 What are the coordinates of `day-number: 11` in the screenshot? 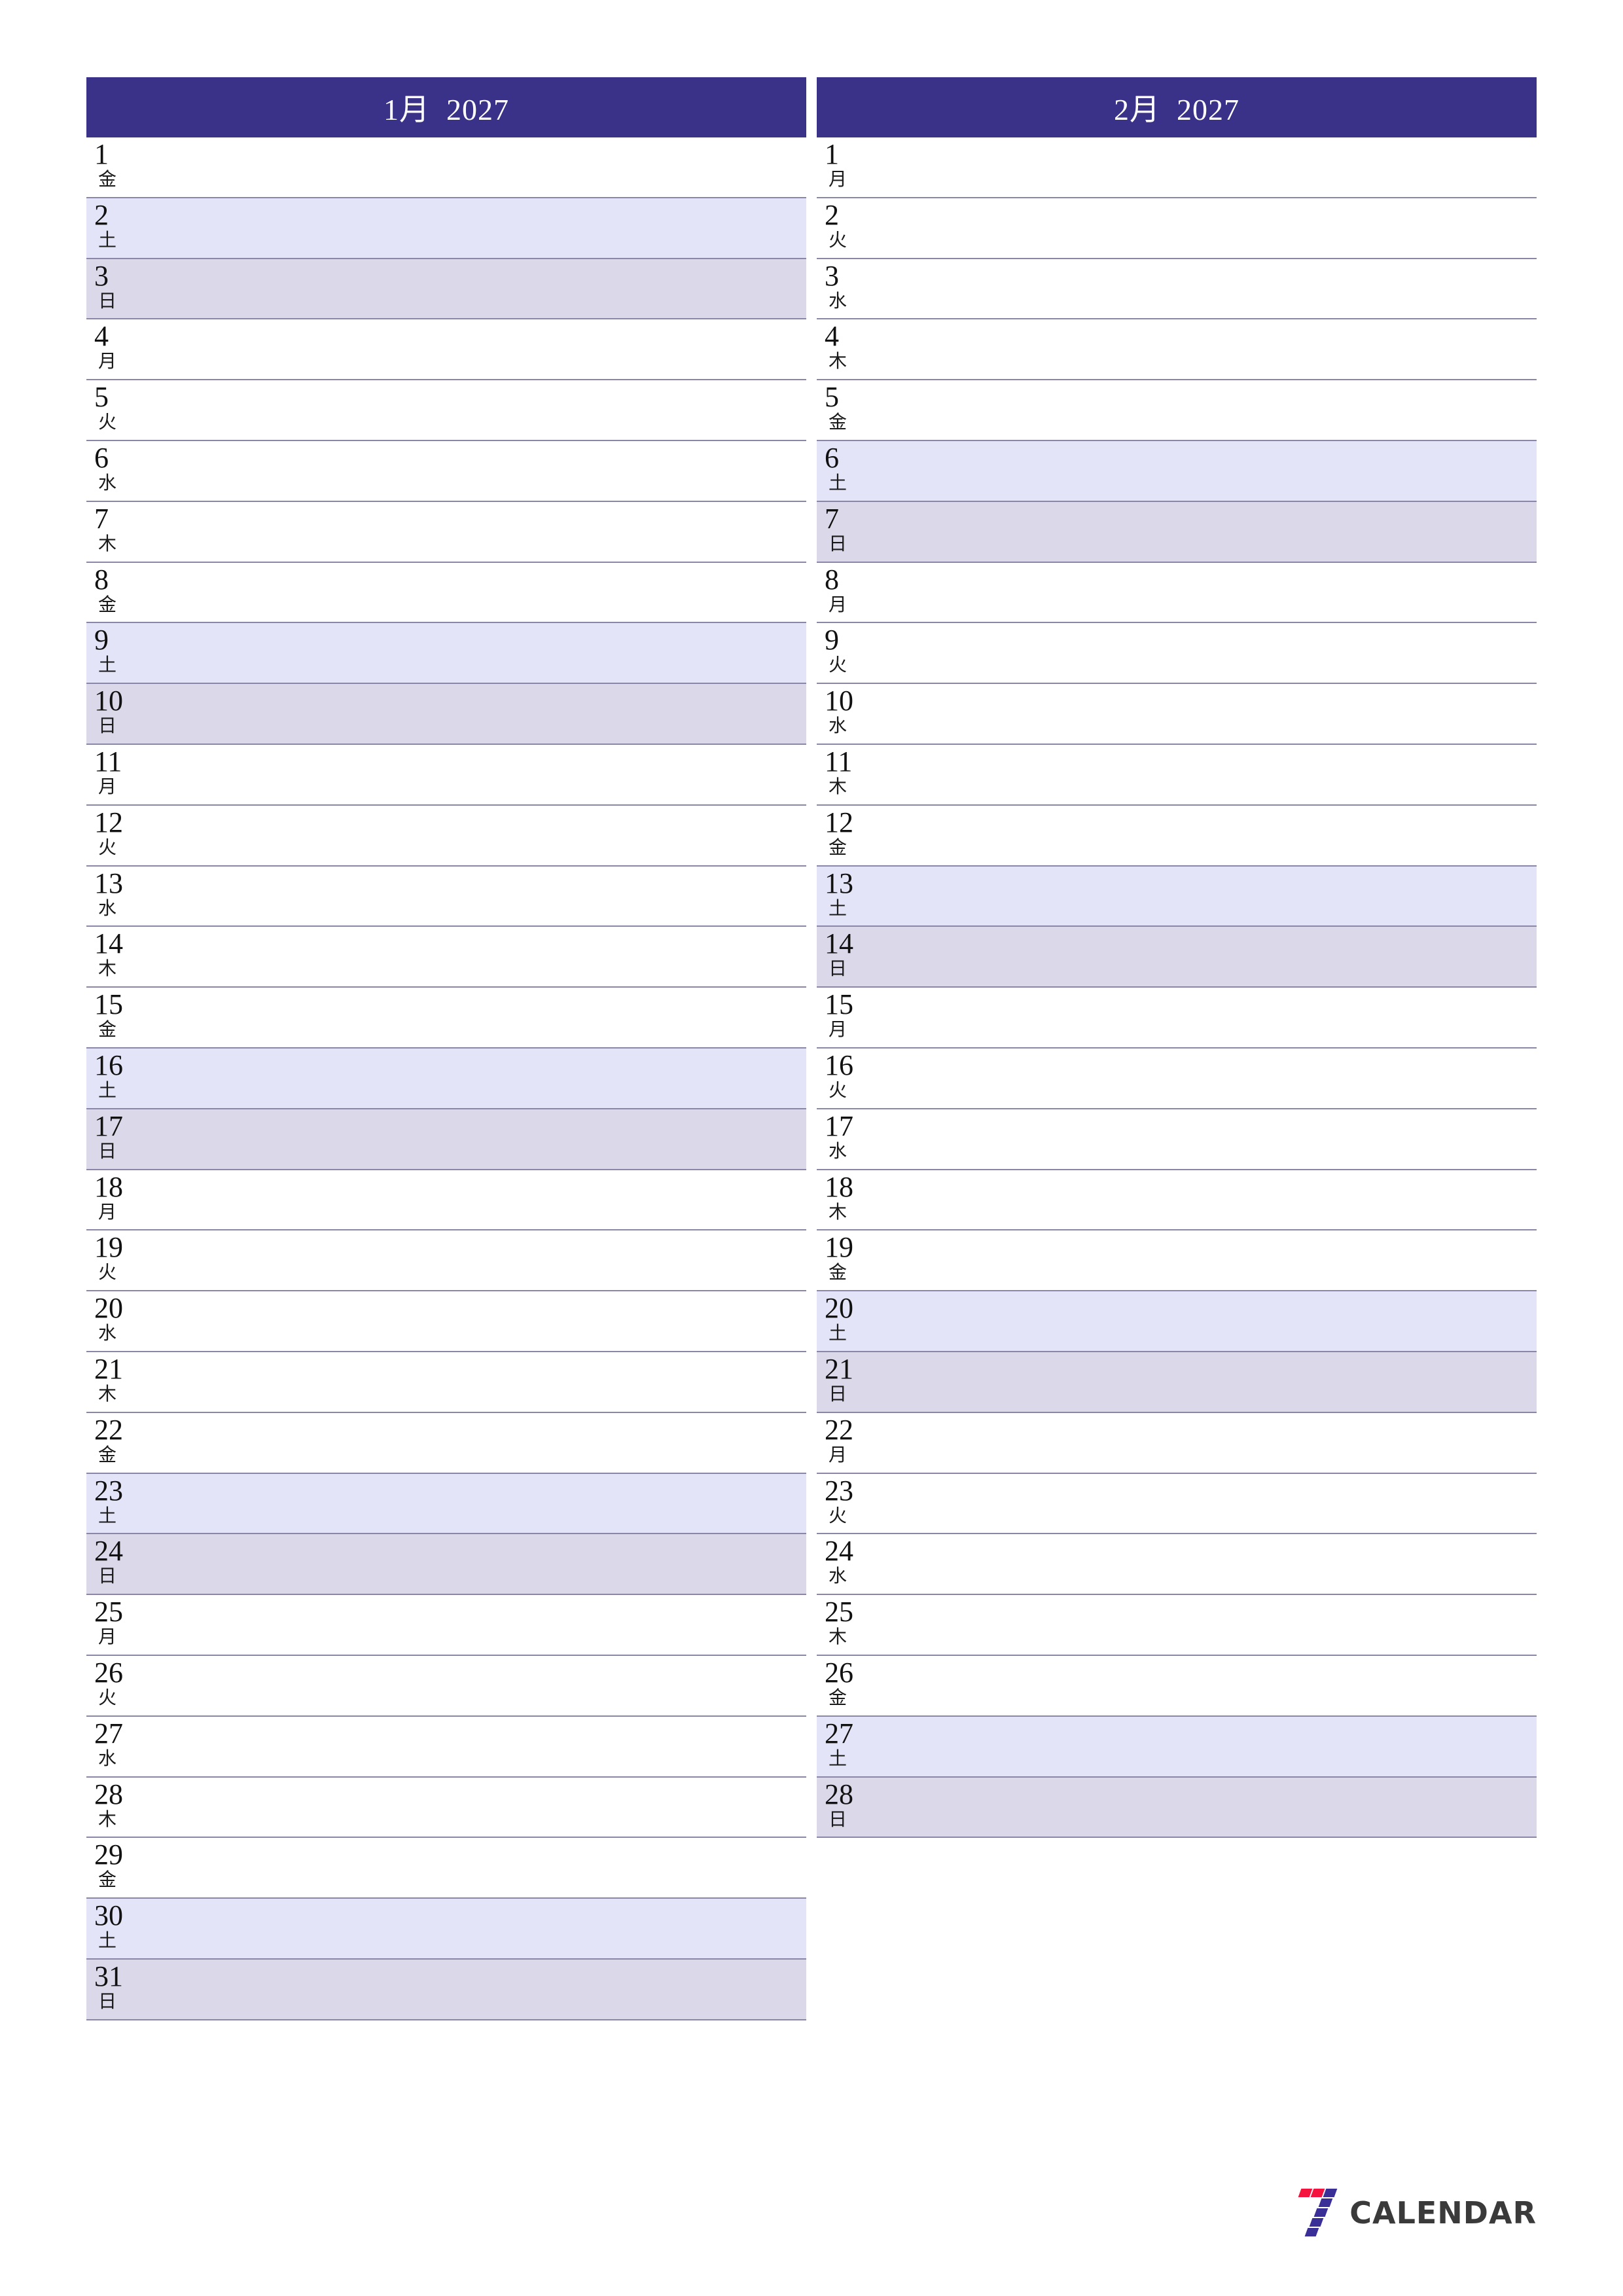 It's located at (108, 761).